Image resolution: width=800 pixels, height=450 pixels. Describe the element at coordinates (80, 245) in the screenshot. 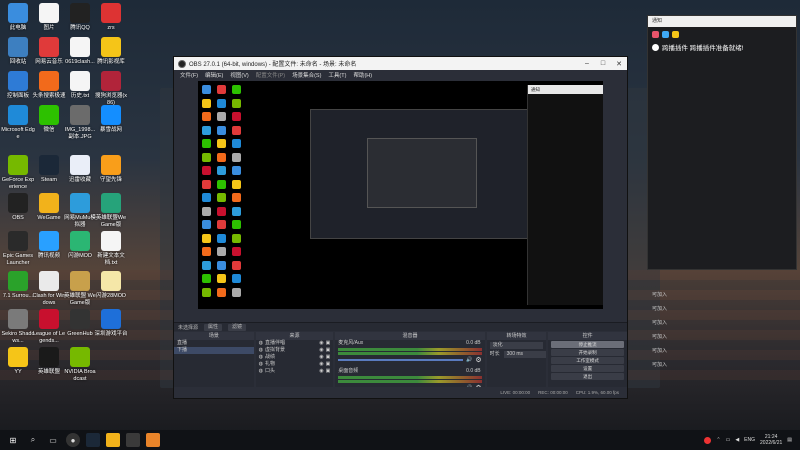

I see `desktop-icon: 闪游MOD` at that location.